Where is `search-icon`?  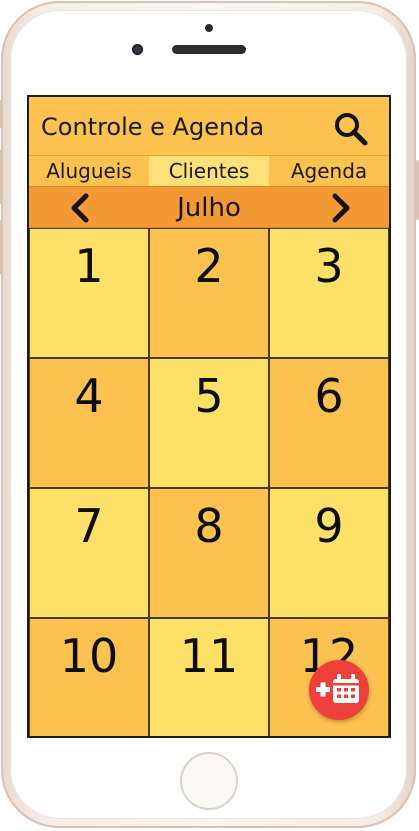 search-icon is located at coordinates (351, 129).